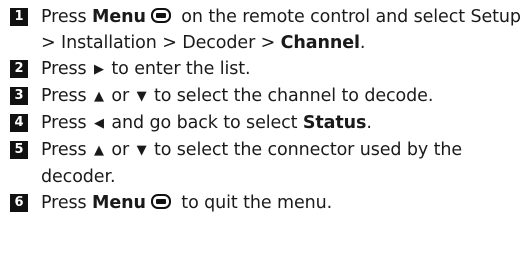 The width and height of the screenshot is (529, 265). Describe the element at coordinates (19, 123) in the screenshot. I see `step-number: 4` at that location.